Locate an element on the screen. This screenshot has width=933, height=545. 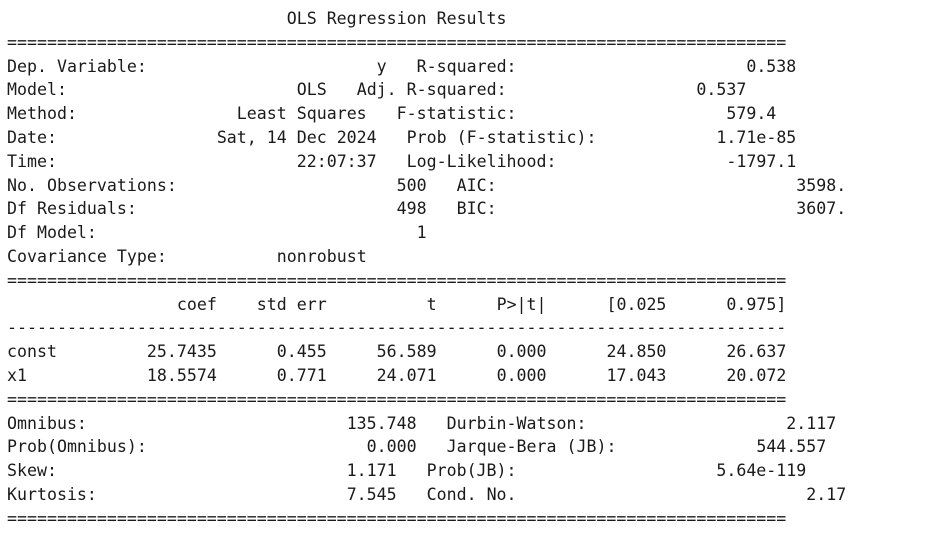
coef-value: 26.637 is located at coordinates (756, 352).